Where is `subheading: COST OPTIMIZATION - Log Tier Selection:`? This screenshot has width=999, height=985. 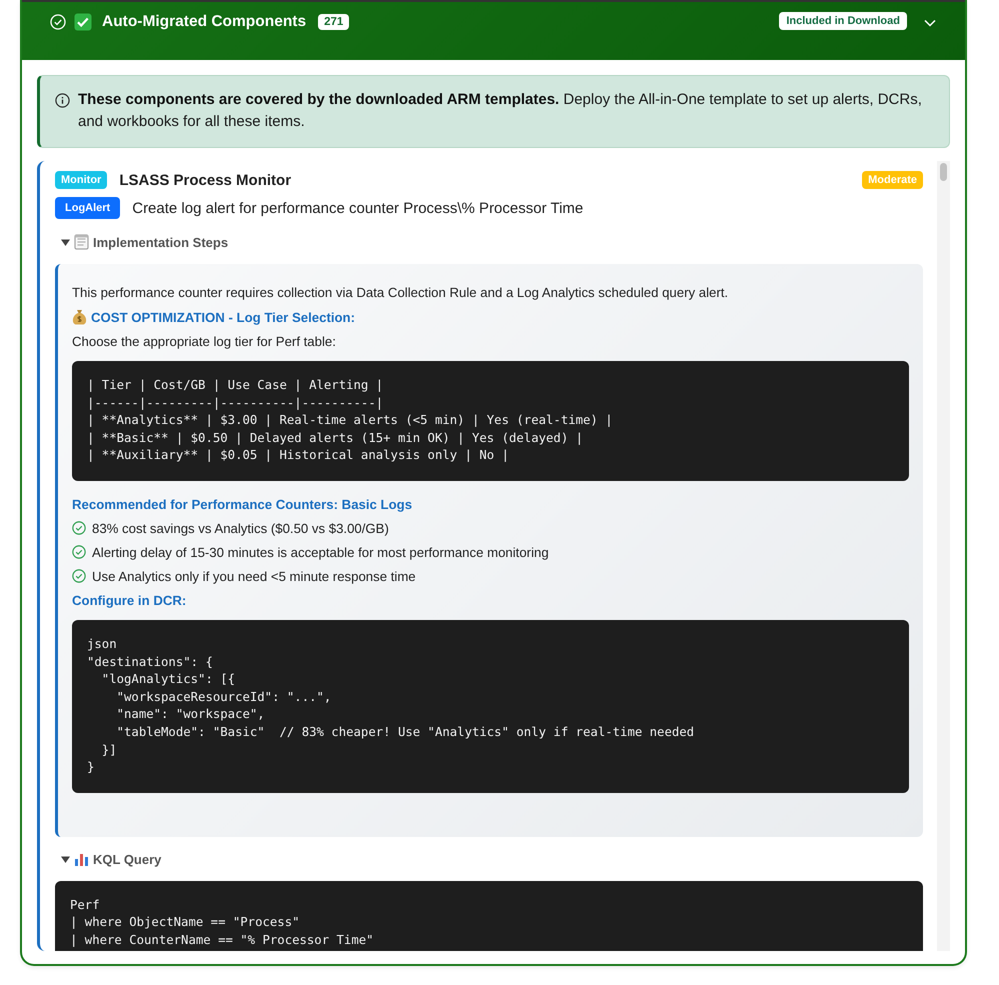 subheading: COST OPTIMIZATION - Log Tier Selection: is located at coordinates (223, 317).